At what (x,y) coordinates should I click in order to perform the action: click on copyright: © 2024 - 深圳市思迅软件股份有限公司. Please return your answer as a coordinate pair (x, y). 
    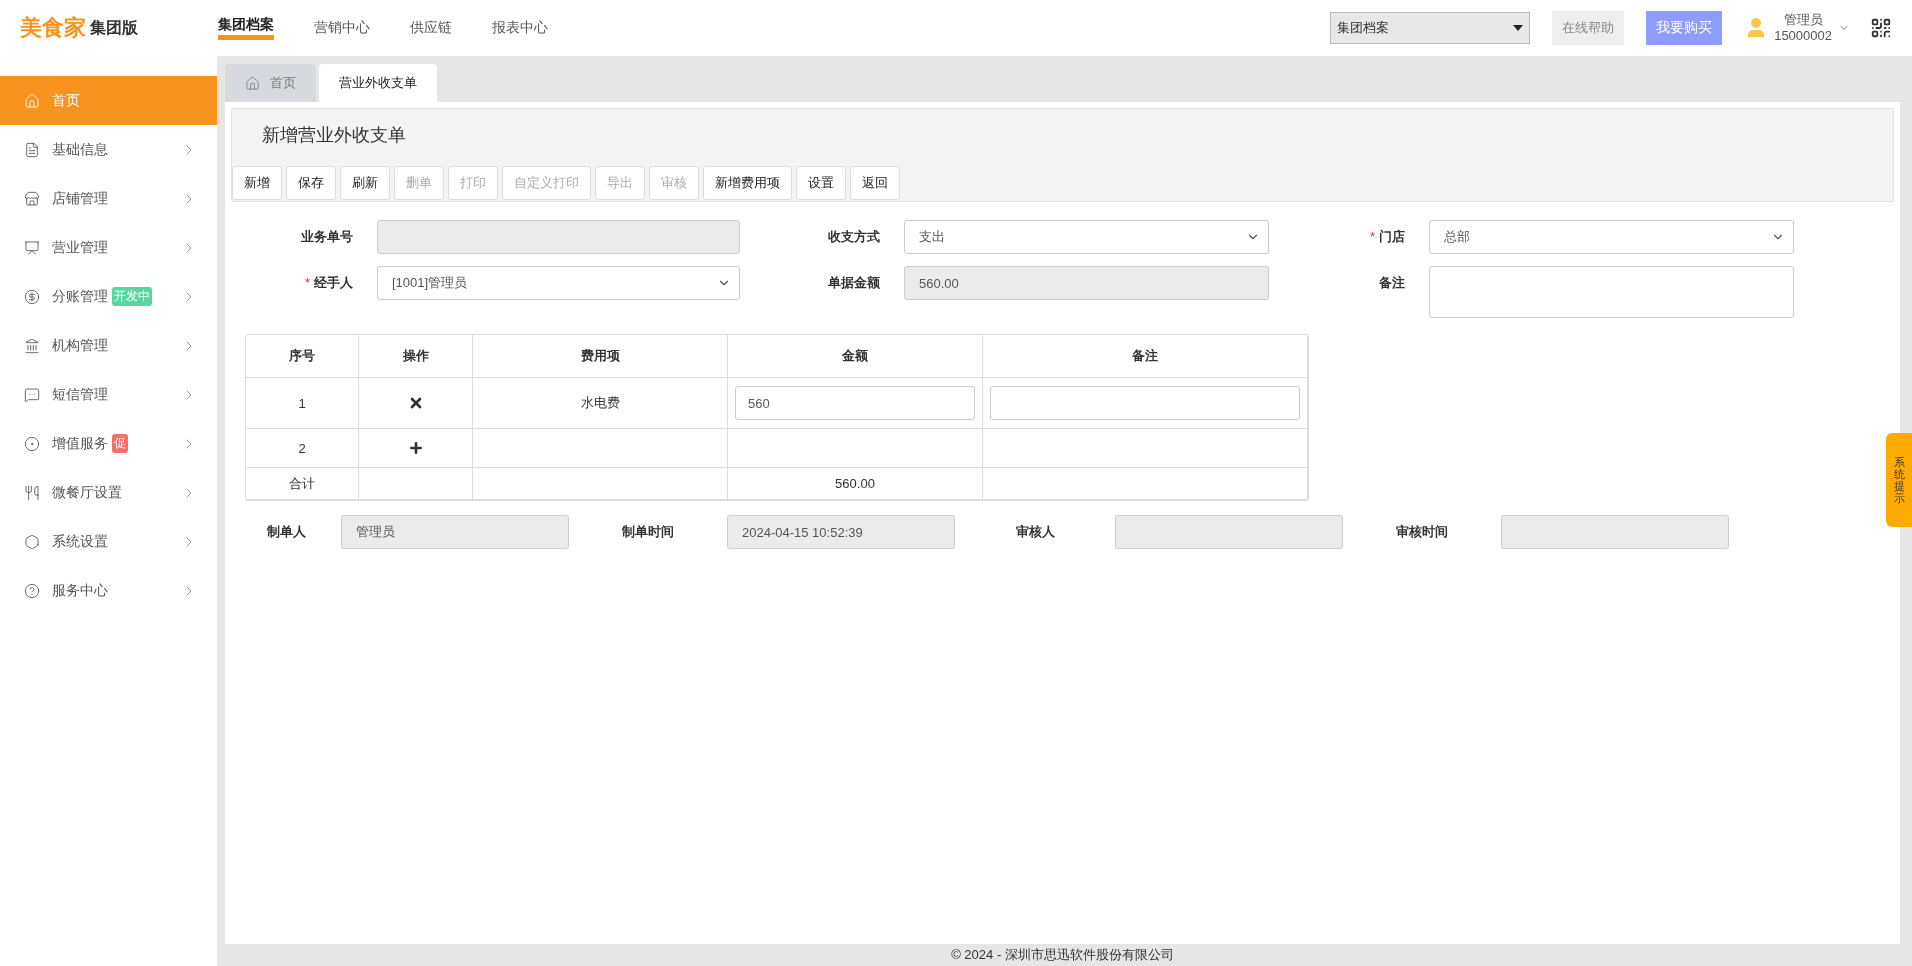
    Looking at the image, I should click on (1062, 955).